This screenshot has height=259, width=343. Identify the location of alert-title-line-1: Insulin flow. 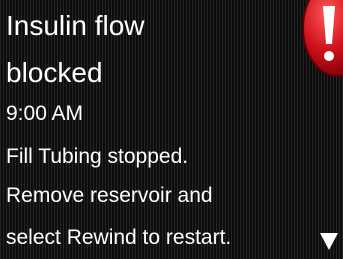
(75, 25).